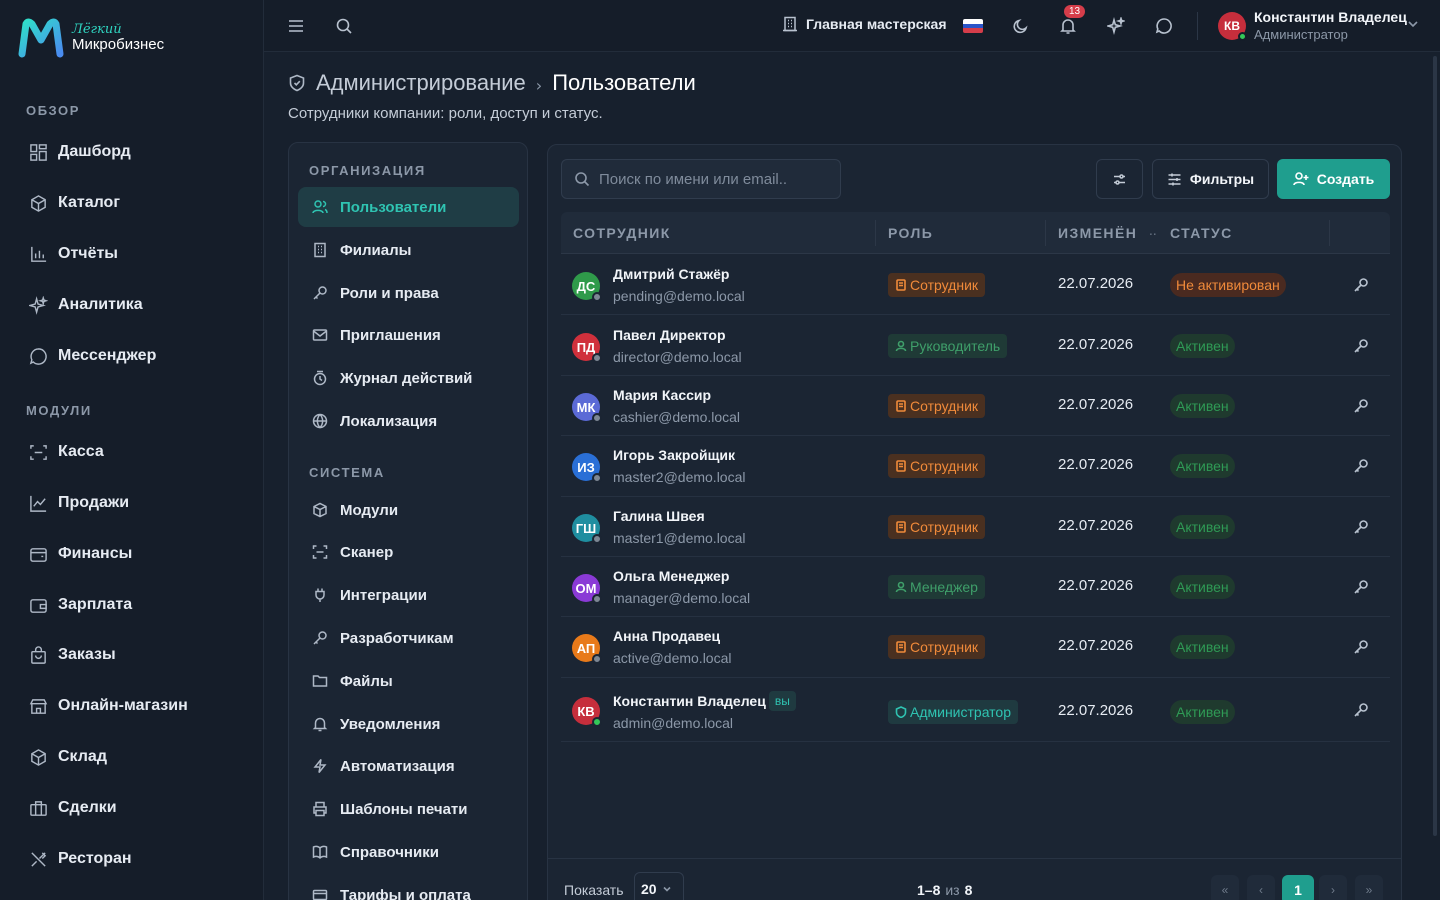 Image resolution: width=1440 pixels, height=900 pixels. I want to click on employee-name: Дмитрий Стажёр, so click(671, 274).